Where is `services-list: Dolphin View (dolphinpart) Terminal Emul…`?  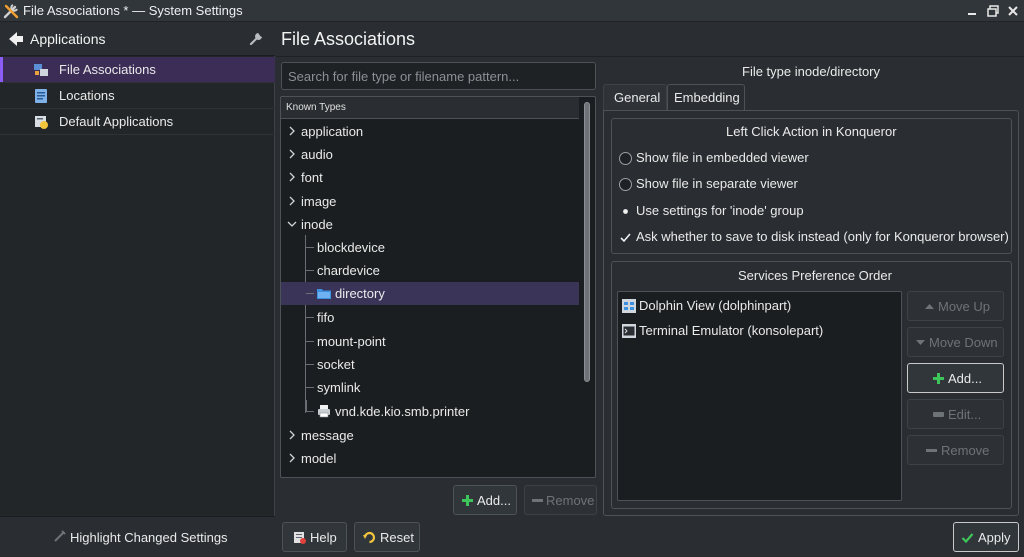 services-list: Dolphin View (dolphinpart) Terminal Emul… is located at coordinates (759, 396).